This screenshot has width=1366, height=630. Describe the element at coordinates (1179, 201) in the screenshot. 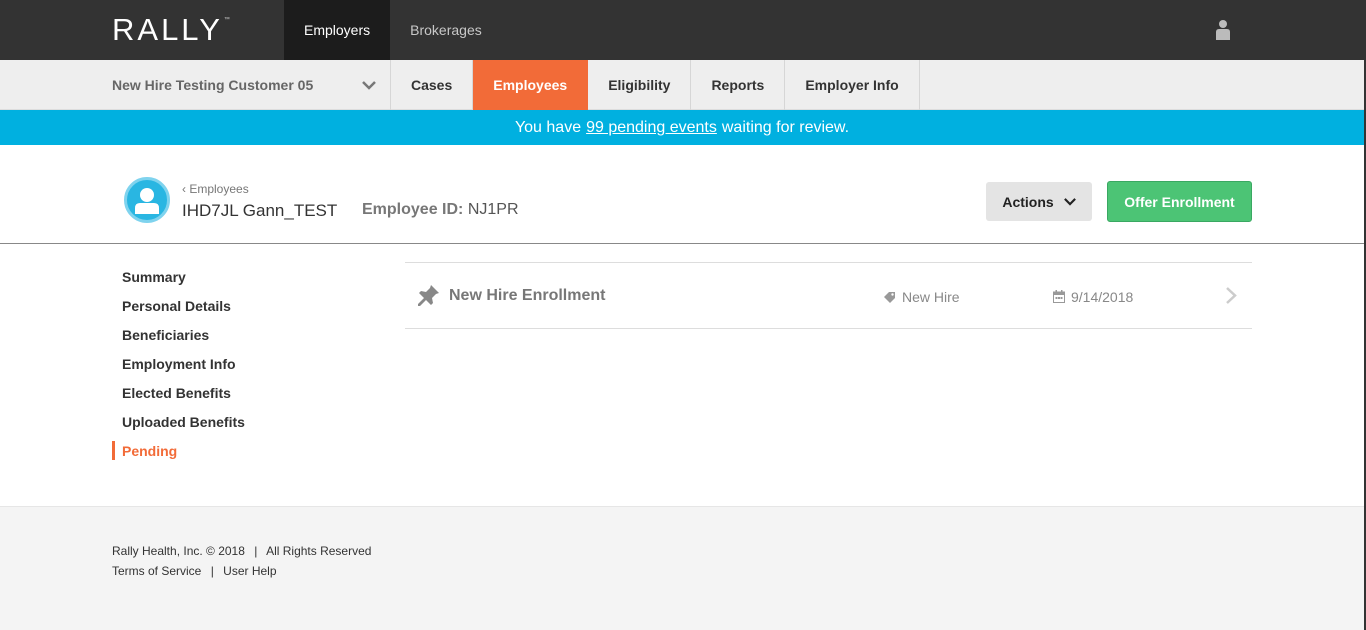

I see `offer-enrollment-button: Offer Enrollment` at that location.